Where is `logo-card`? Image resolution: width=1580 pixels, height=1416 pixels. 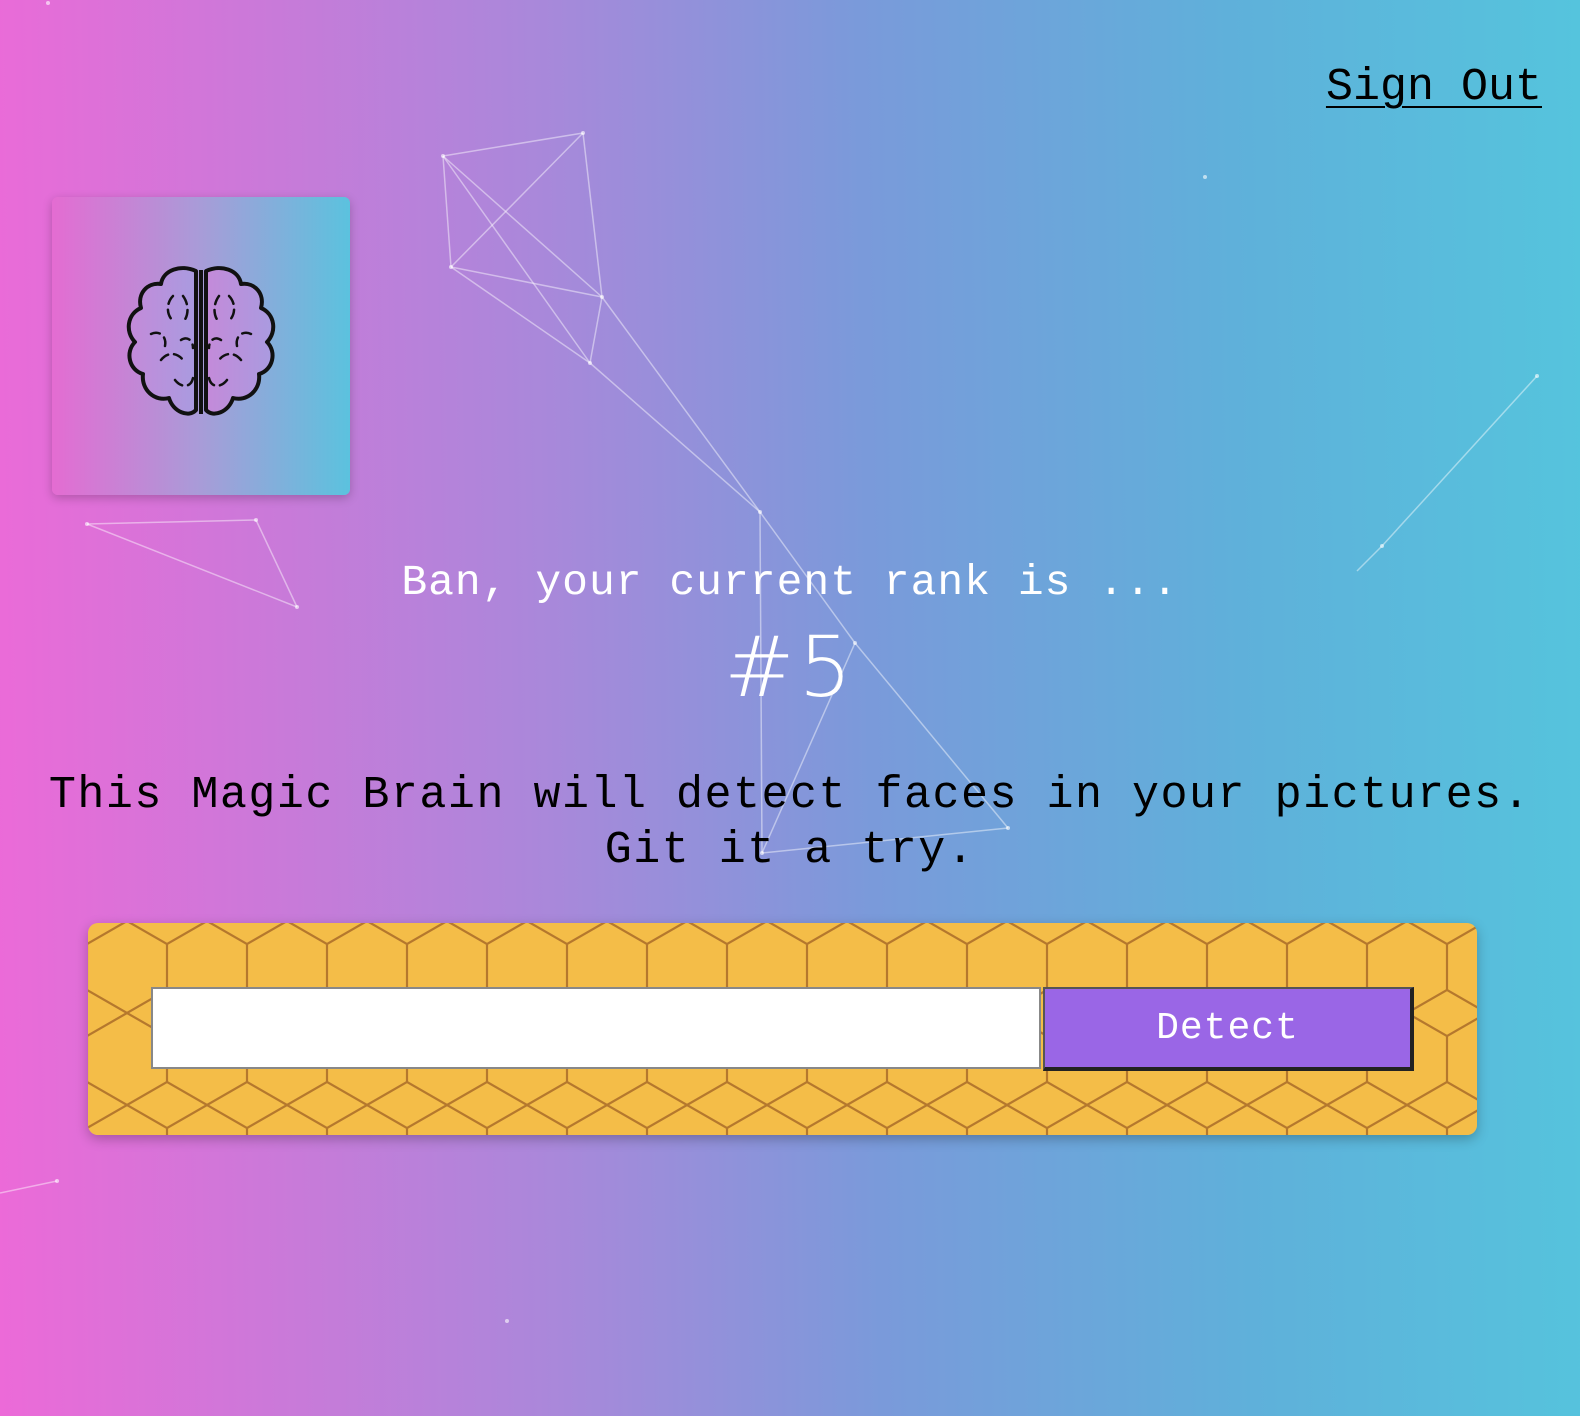 logo-card is located at coordinates (201, 346).